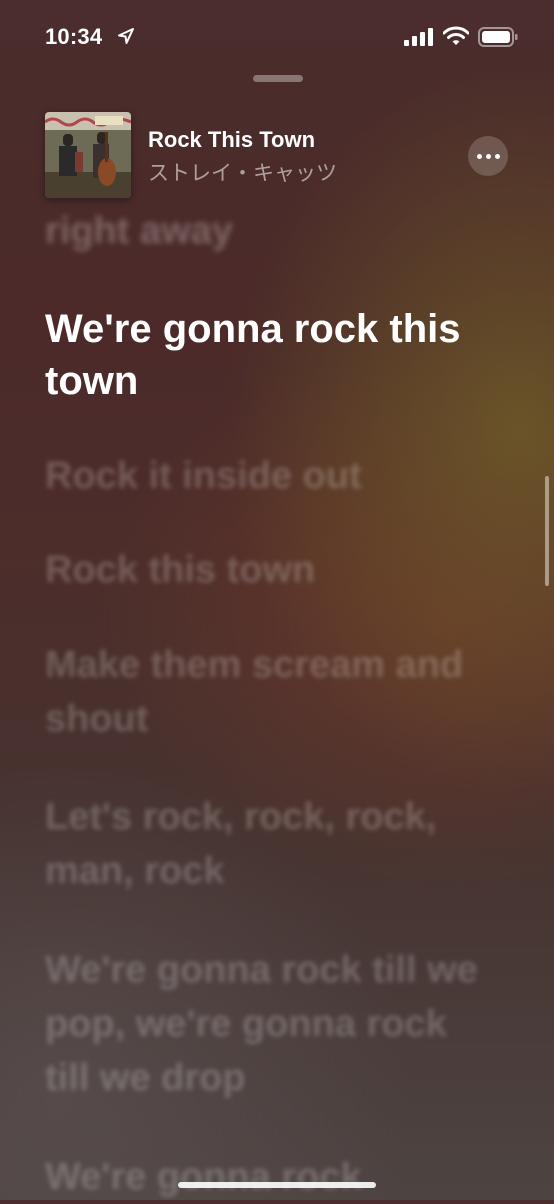 The height and width of the screenshot is (1204, 554). Describe the element at coordinates (126, 36) in the screenshot. I see `location-arrow-icon` at that location.